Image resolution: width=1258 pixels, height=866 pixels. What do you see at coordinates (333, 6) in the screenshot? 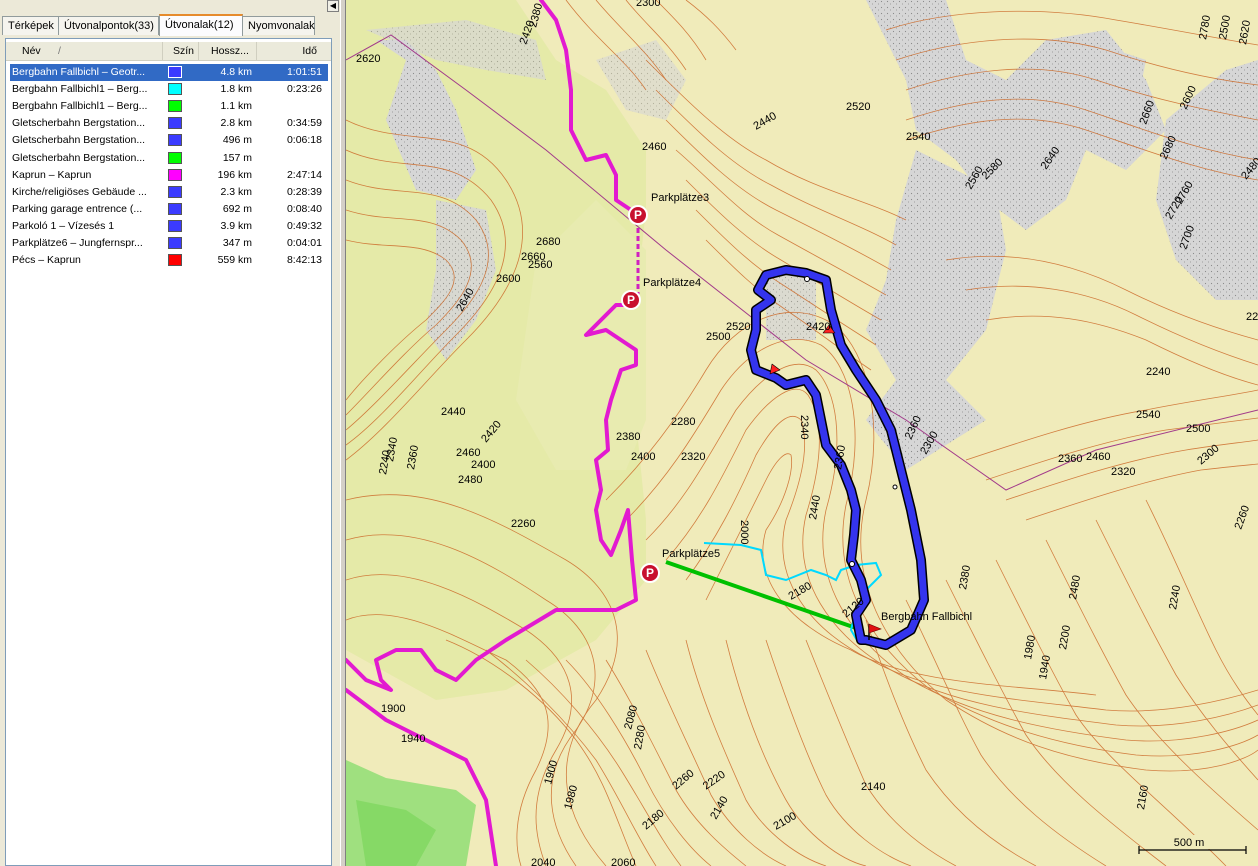
I see `collapse-panel-button: ◀` at bounding box center [333, 6].